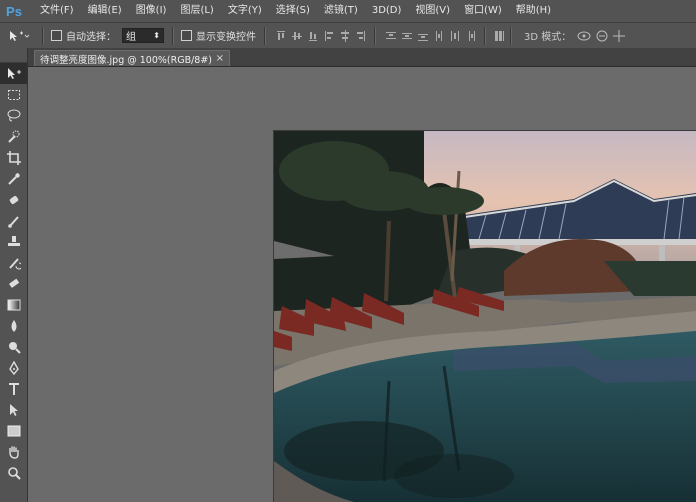 Image resolution: width=696 pixels, height=502 pixels. I want to click on blur-tool, so click(13, 325).